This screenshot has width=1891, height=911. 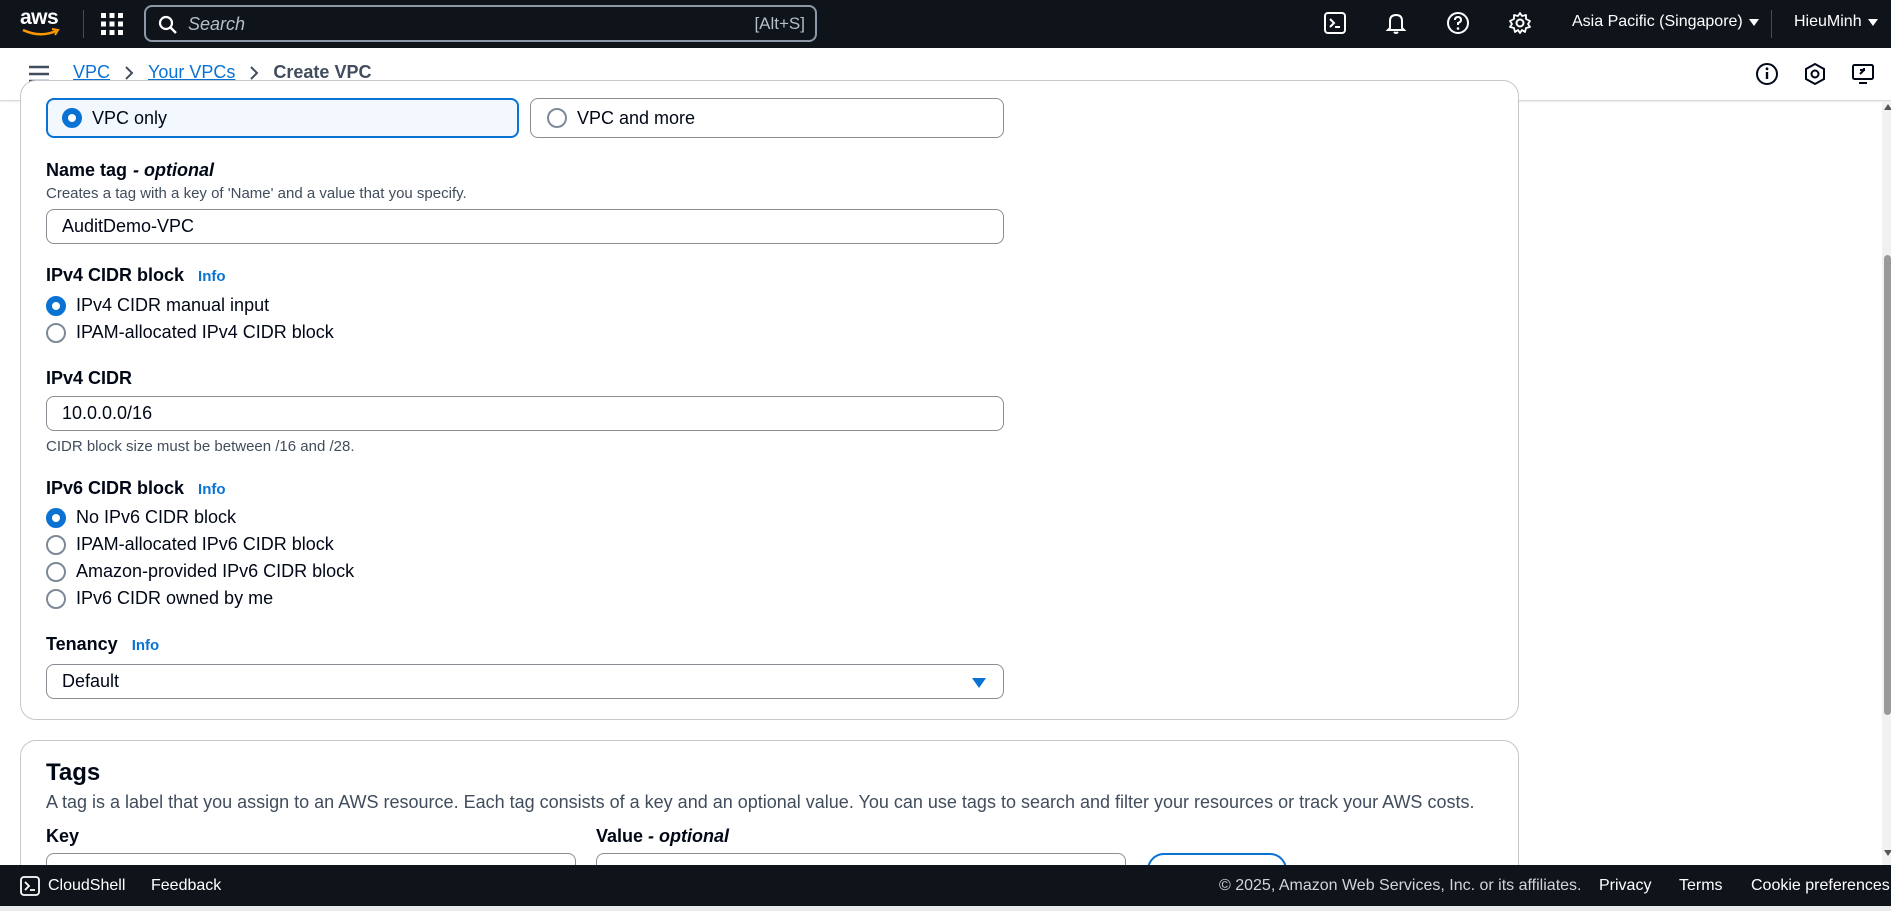 I want to click on ipv6-cidr-block-title: IPv6 CIDR block, so click(x=115, y=488).